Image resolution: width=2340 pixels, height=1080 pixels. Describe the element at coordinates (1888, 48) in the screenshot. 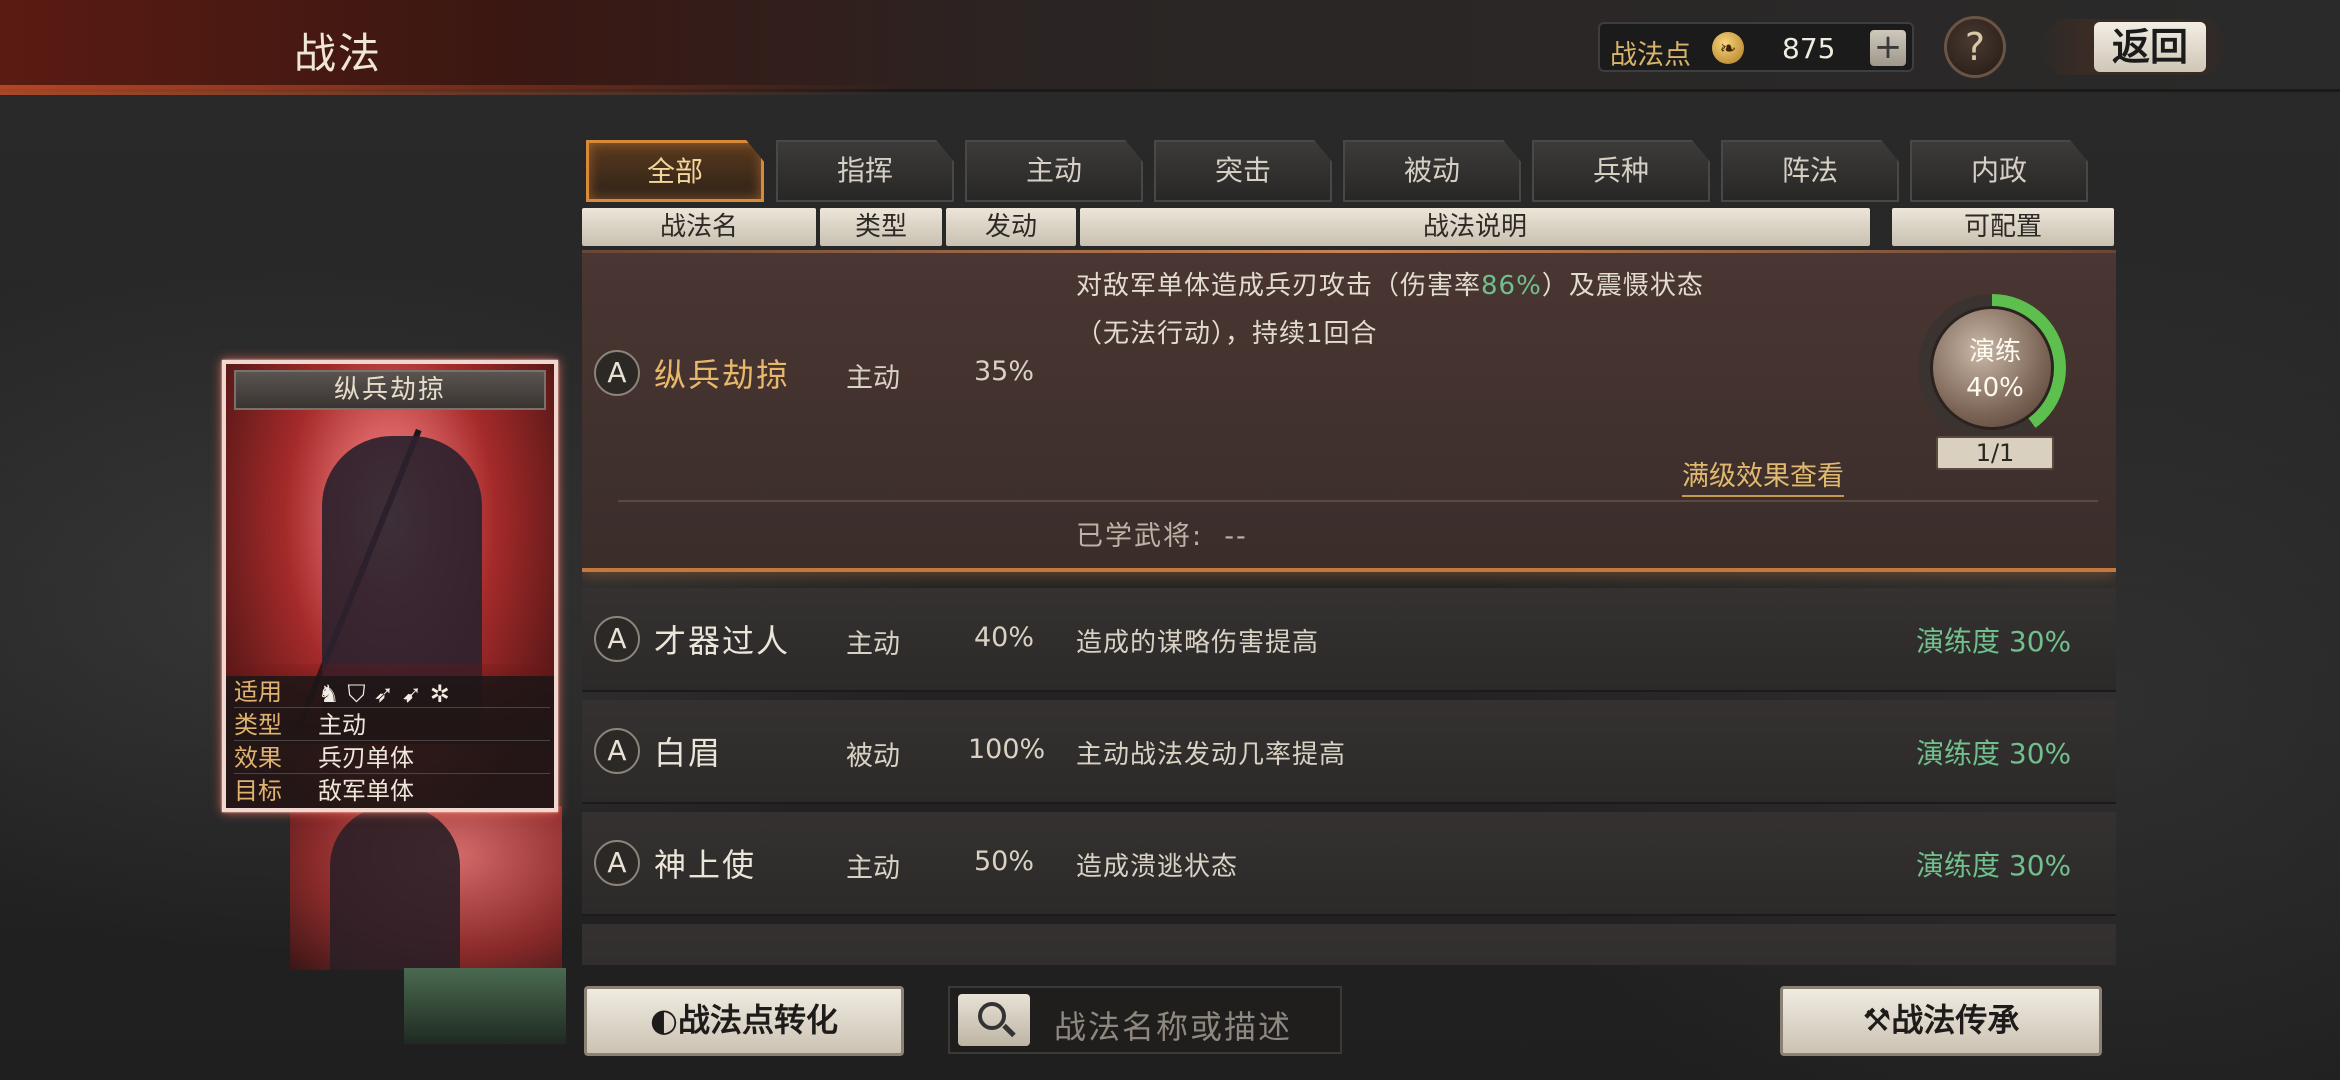

I see `add-points-button: +` at that location.